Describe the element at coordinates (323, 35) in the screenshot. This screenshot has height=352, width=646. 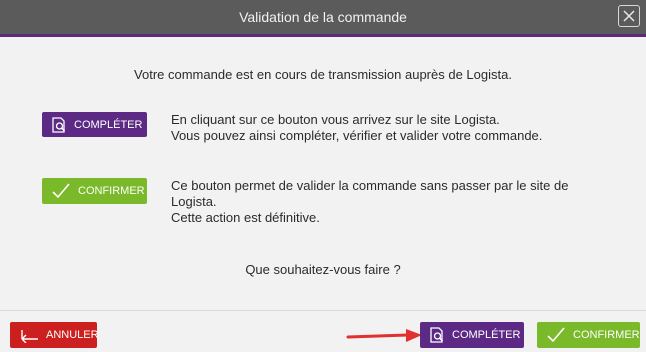
I see `title-accent-line` at that location.